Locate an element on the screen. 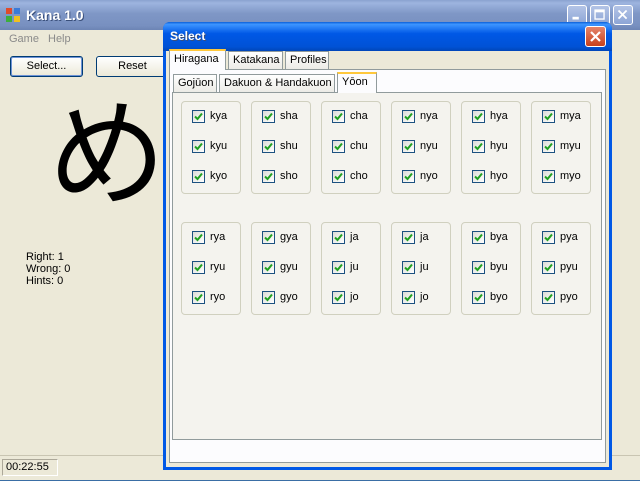 Image resolution: width=640 pixels, height=481 pixels. checkbox-label: mya is located at coordinates (570, 116).